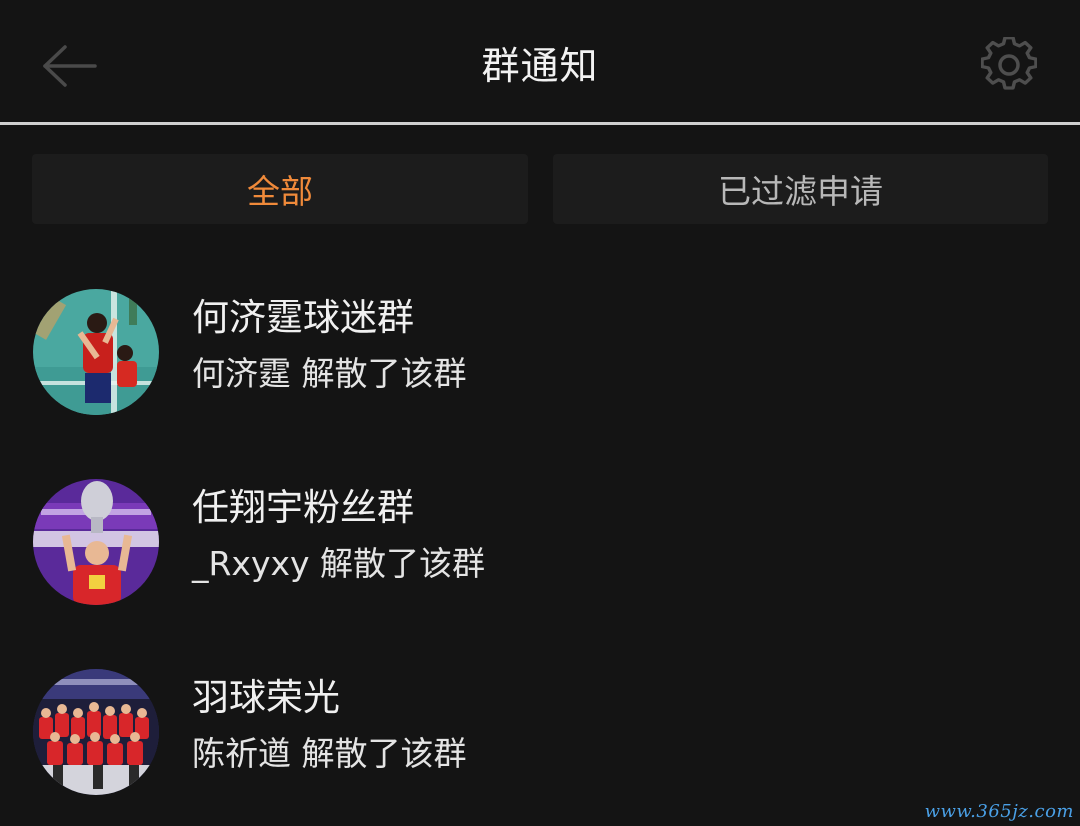  What do you see at coordinates (96, 542) in the screenshot?
I see `trophy-player-avatar` at bounding box center [96, 542].